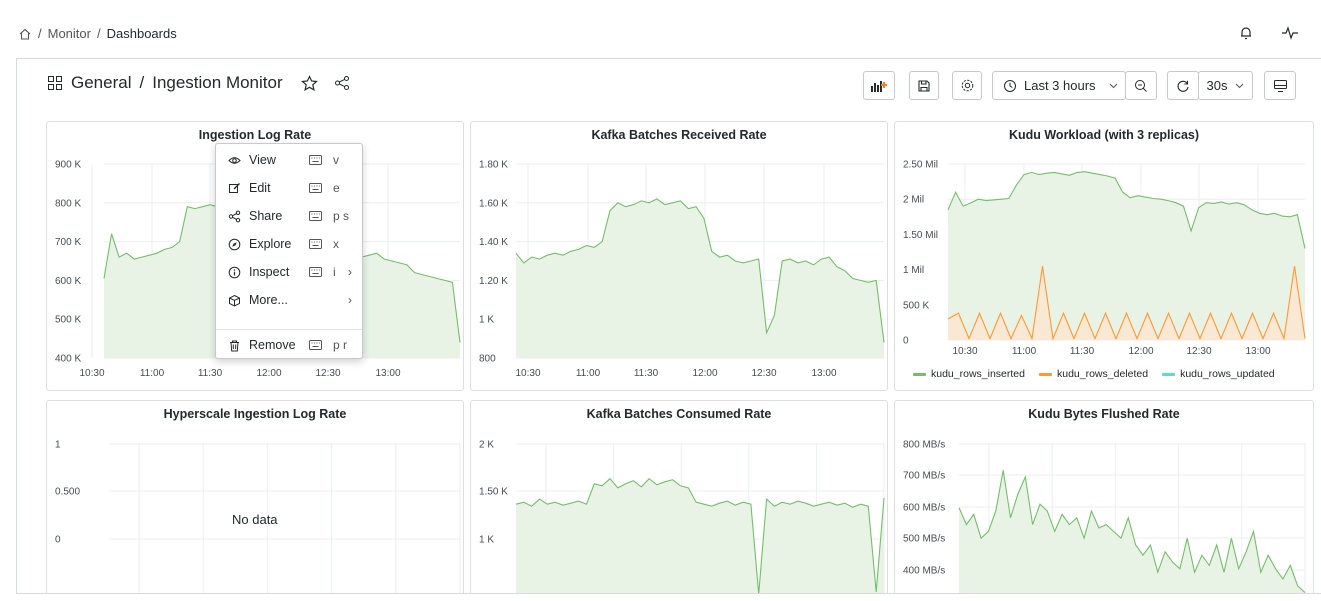 The width and height of the screenshot is (1321, 601). Describe the element at coordinates (55, 83) in the screenshot. I see `apps-grid-icon` at that location.